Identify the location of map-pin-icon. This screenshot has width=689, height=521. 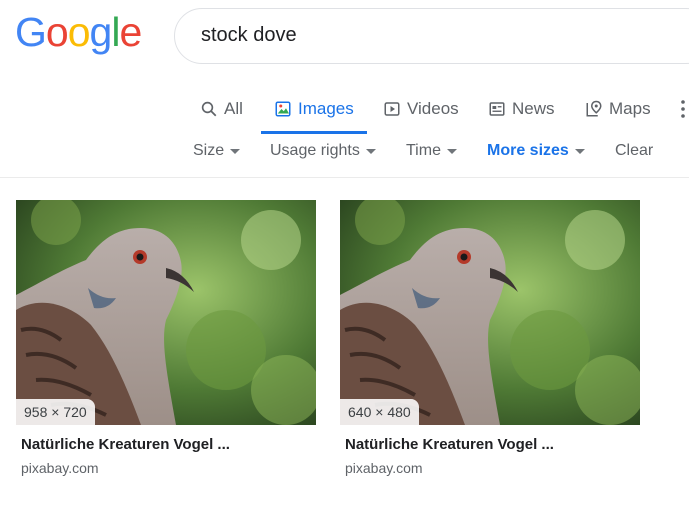
(594, 108).